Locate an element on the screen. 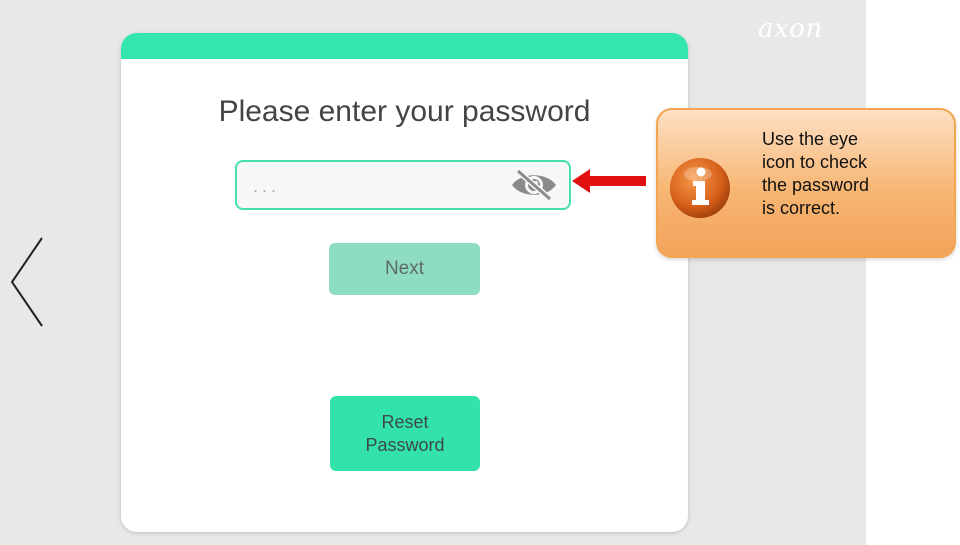  password-input is located at coordinates (378, 186).